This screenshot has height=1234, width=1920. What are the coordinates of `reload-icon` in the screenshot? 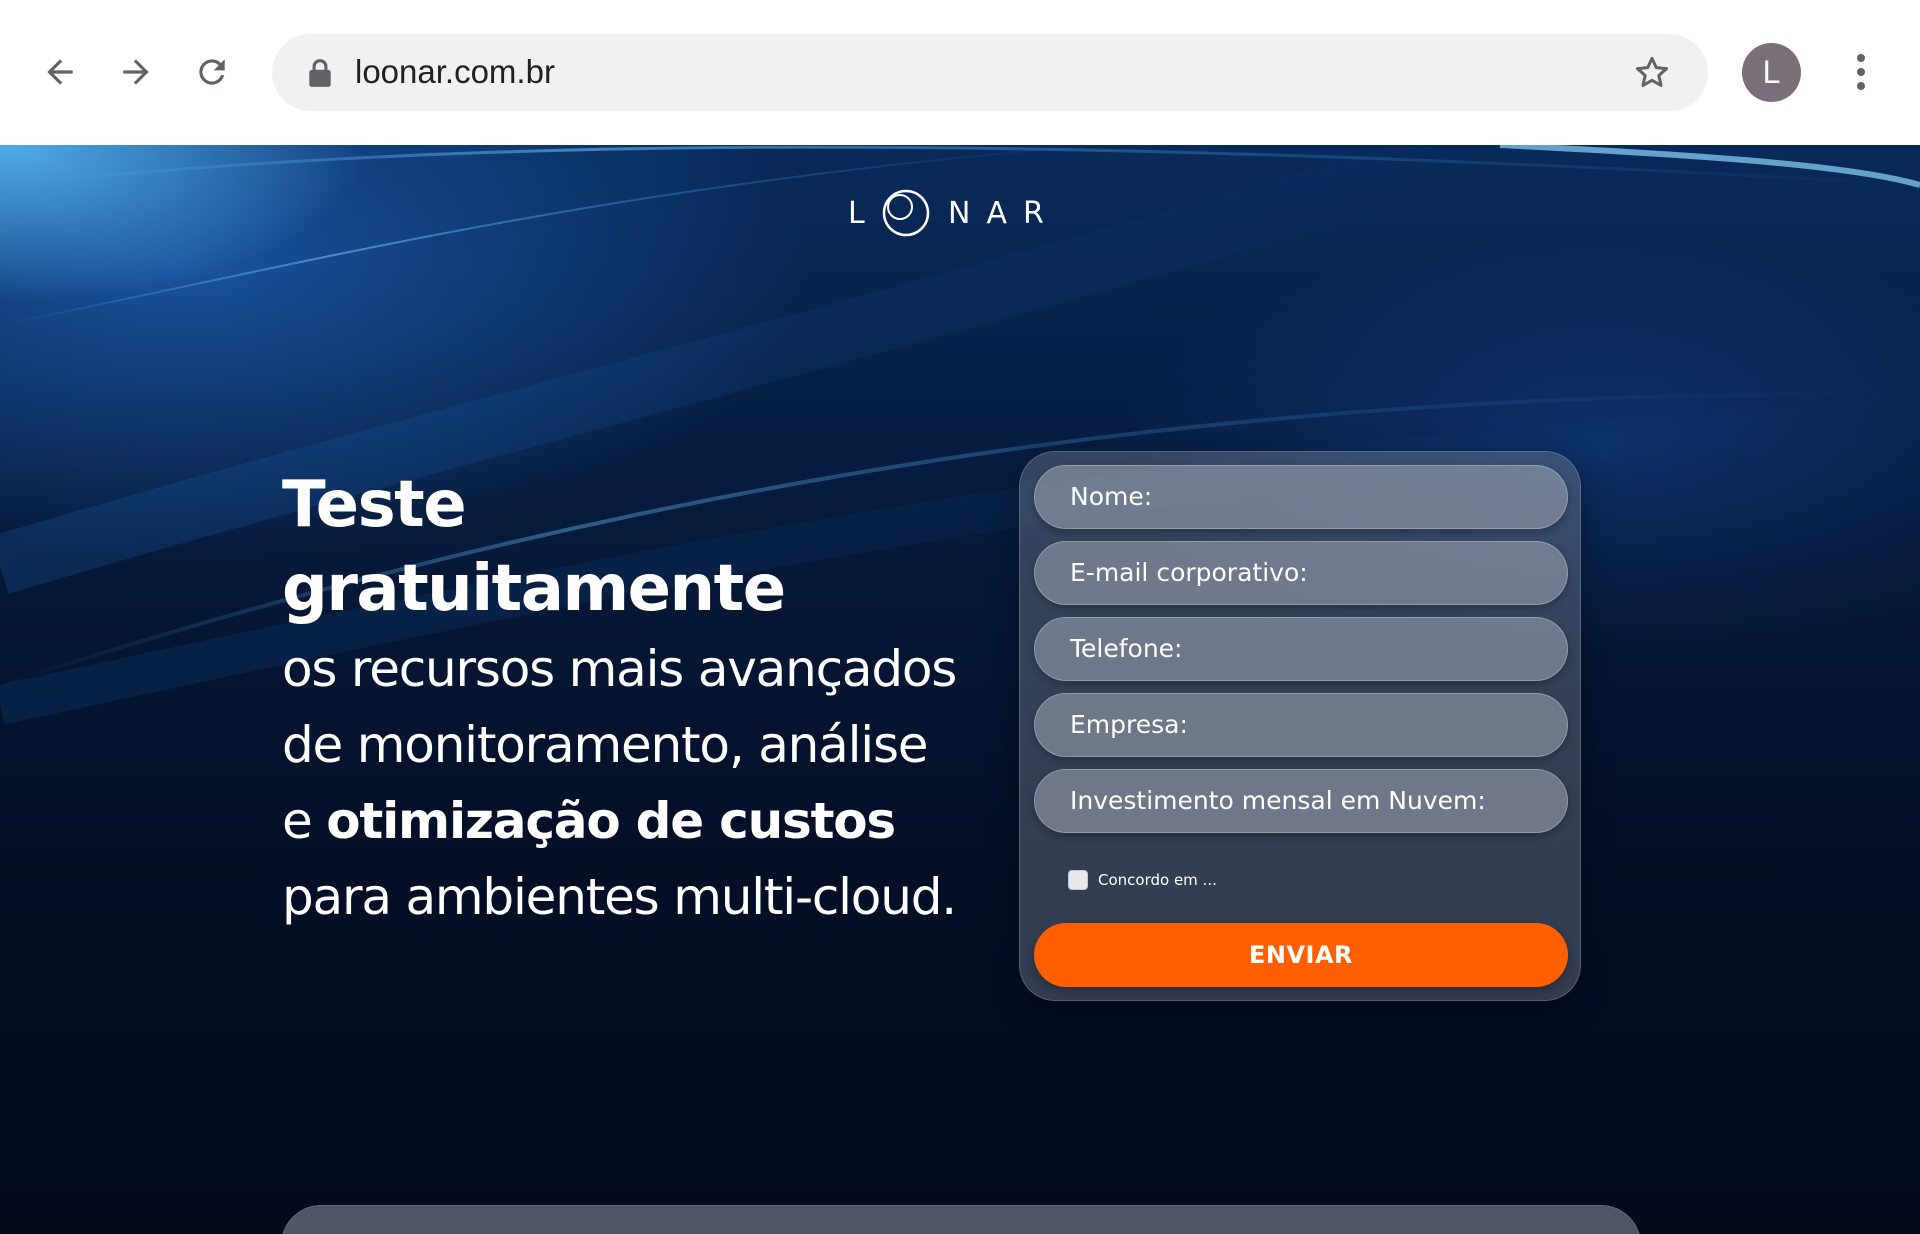 It's located at (212, 72).